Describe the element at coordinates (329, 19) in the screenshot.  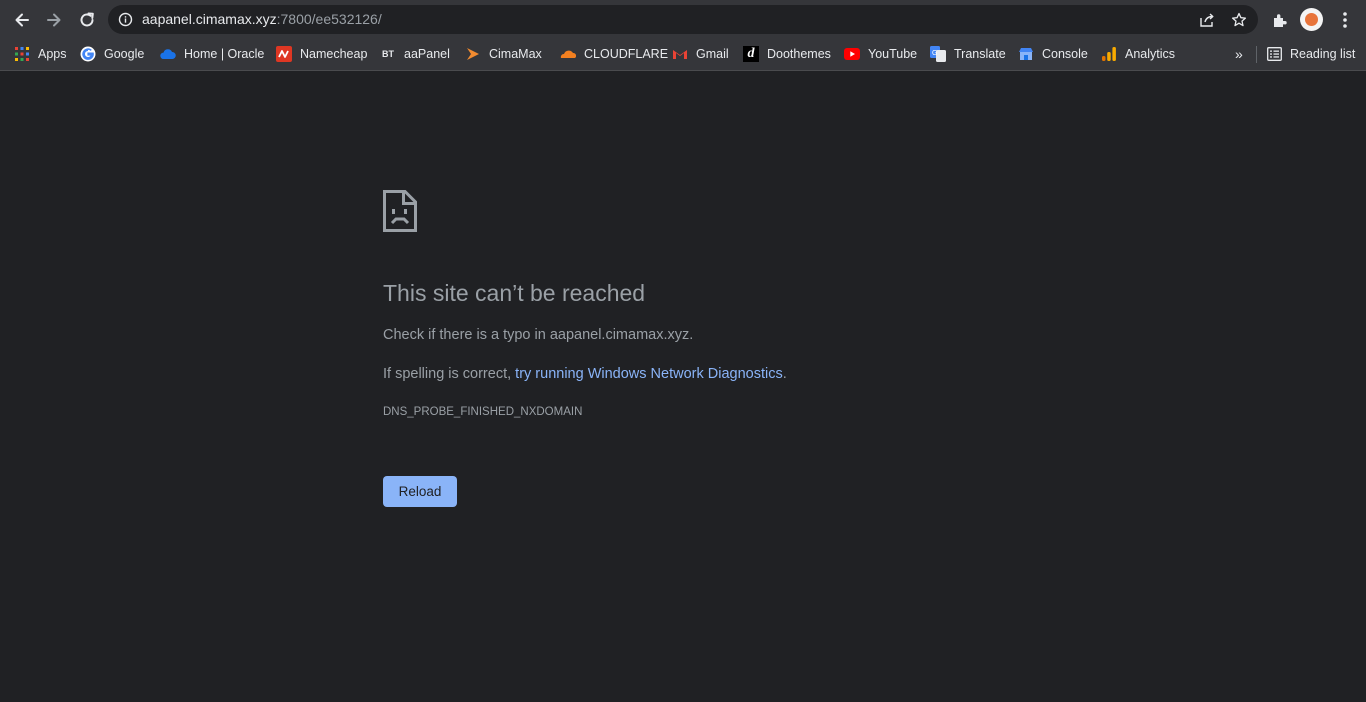
I see `url-path: :7800/ee532126/` at that location.